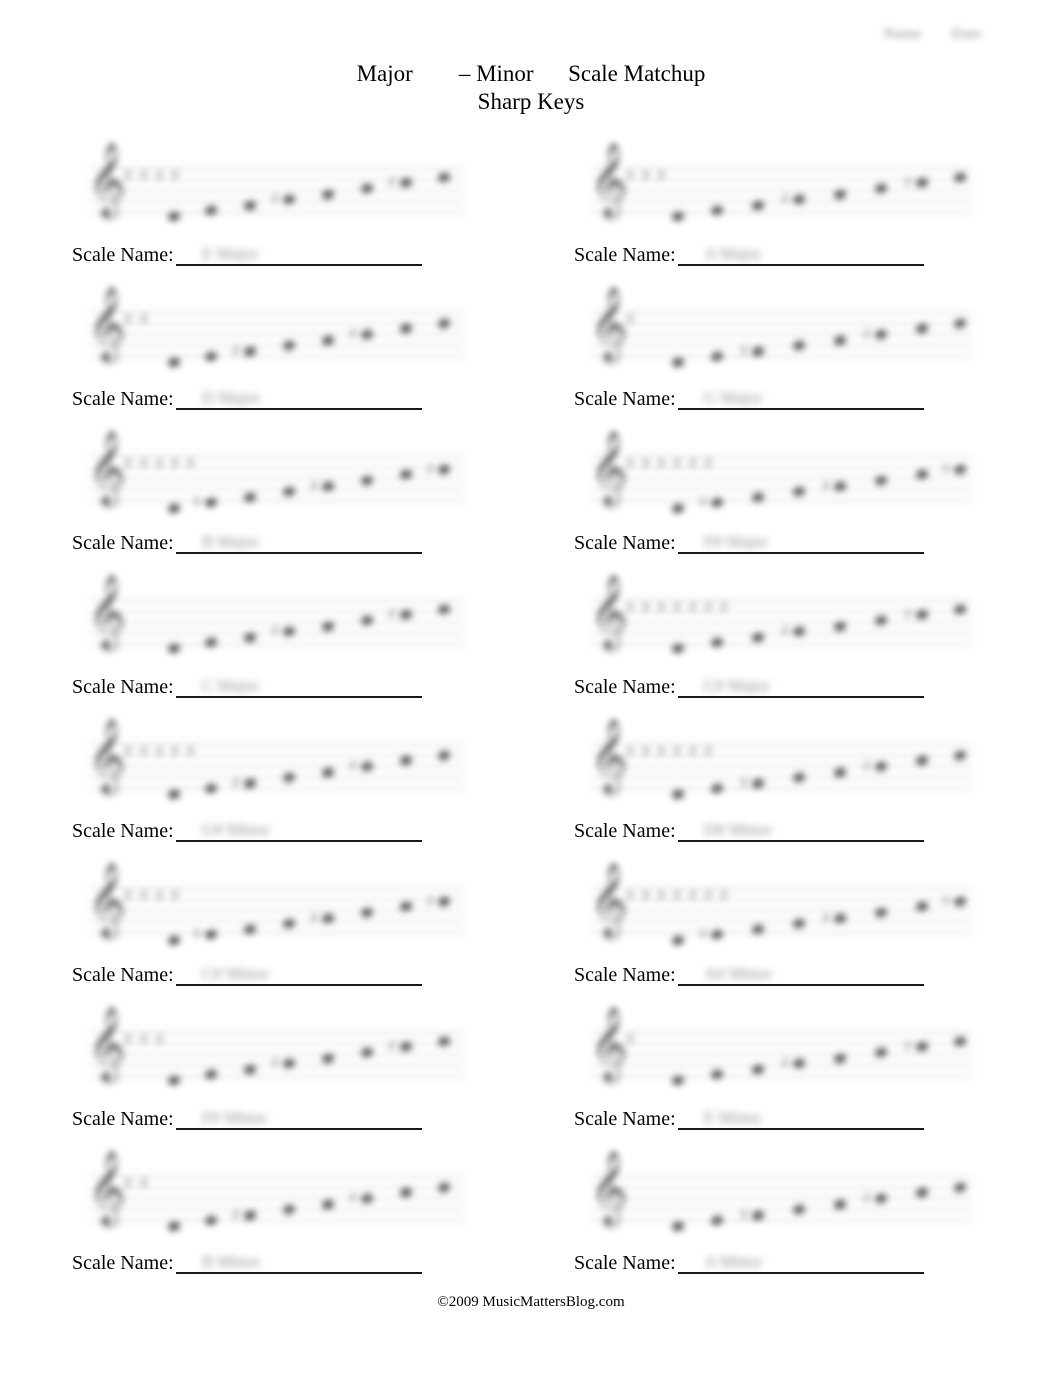 Image resolution: width=1062 pixels, height=1377 pixels. Describe the element at coordinates (773, 338) in the screenshot. I see `treble-staff-4: 𝄞 ♯` at that location.